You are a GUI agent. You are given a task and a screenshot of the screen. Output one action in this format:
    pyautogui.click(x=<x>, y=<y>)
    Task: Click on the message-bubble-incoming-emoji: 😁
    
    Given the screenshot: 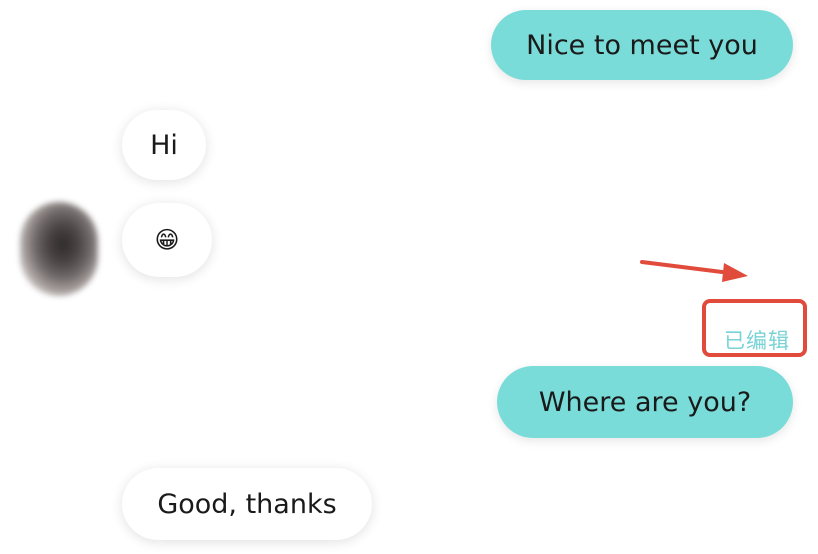 What is the action you would take?
    pyautogui.click(x=167, y=240)
    